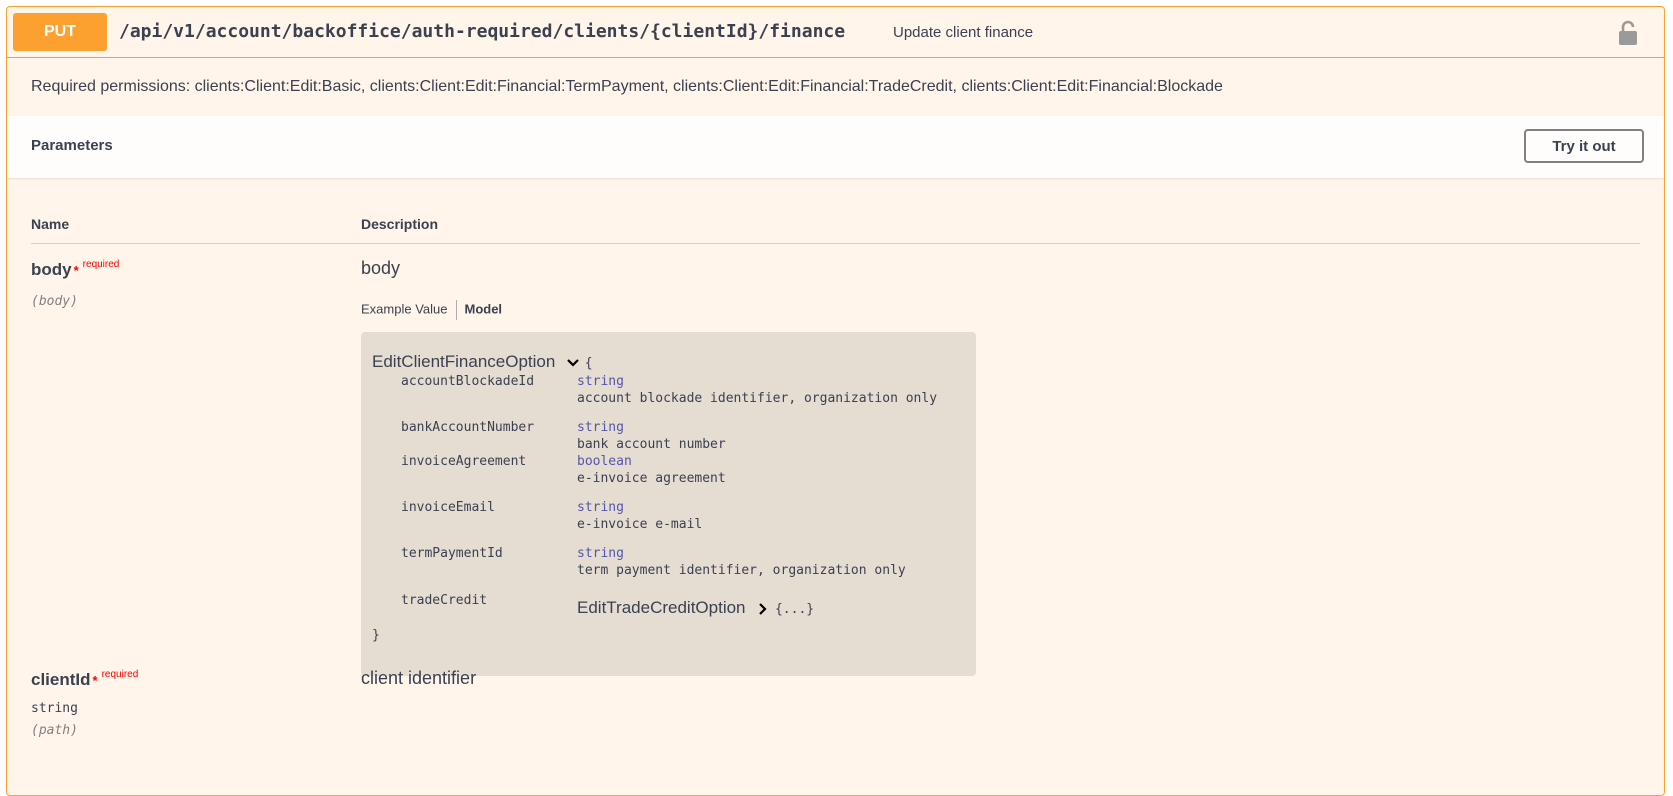 The height and width of the screenshot is (796, 1673). What do you see at coordinates (381, 268) in the screenshot?
I see `parameter-description: body` at bounding box center [381, 268].